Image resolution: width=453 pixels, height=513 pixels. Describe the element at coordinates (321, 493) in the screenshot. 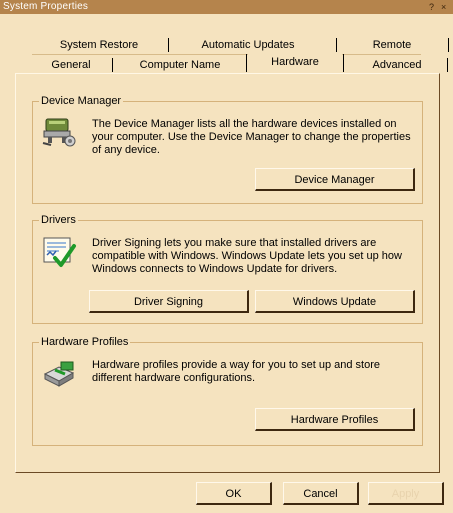

I see `cancel-button: Cancel` at that location.